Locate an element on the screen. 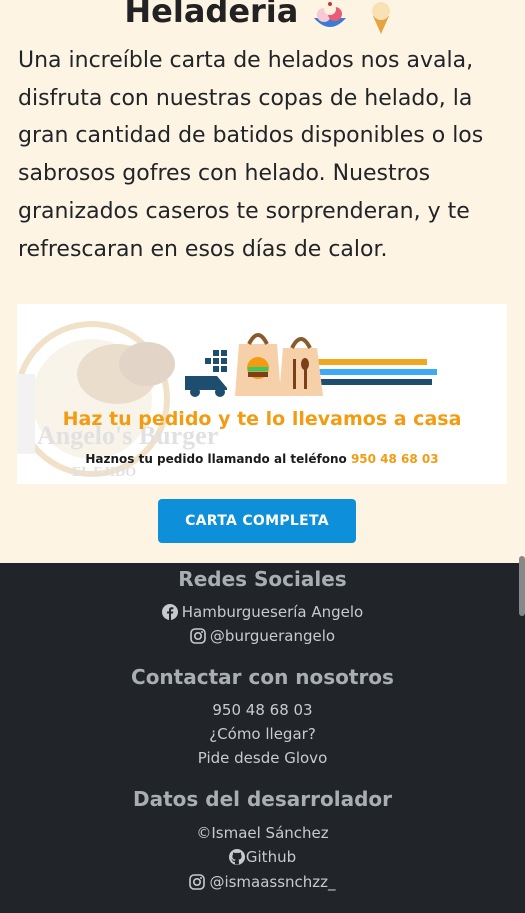  ice-cream-bowl-icon is located at coordinates (330, 14).